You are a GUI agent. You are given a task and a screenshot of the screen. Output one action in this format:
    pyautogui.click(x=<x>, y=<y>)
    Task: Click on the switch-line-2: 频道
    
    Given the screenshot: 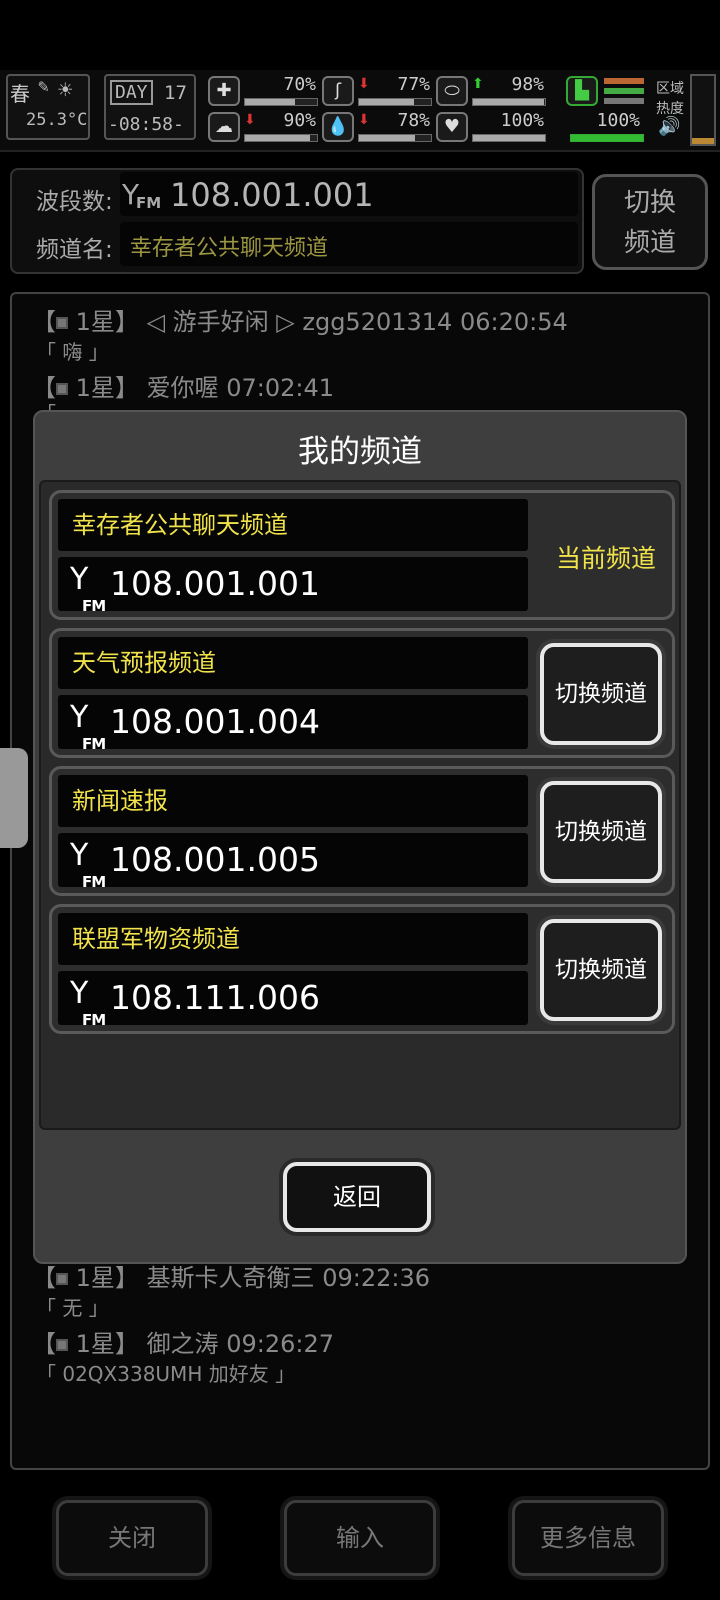 What is the action you would take?
    pyautogui.click(x=649, y=243)
    